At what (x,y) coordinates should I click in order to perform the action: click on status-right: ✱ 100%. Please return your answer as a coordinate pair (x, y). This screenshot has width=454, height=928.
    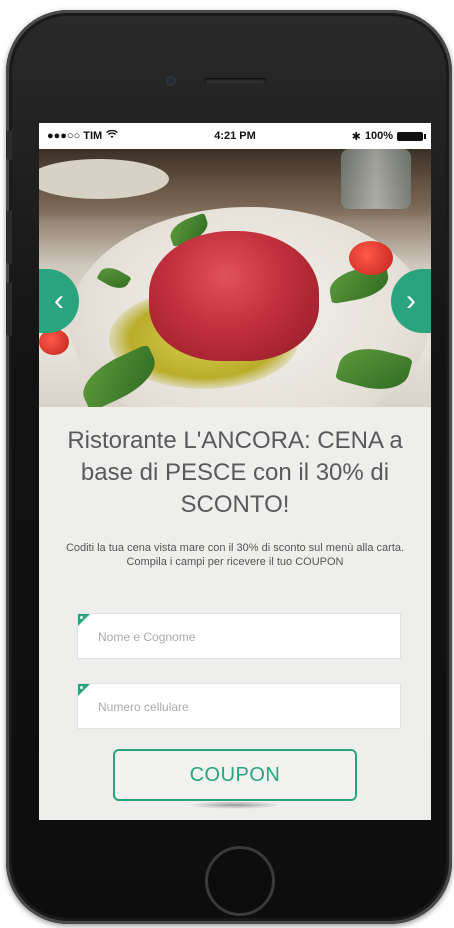
    Looking at the image, I should click on (388, 136).